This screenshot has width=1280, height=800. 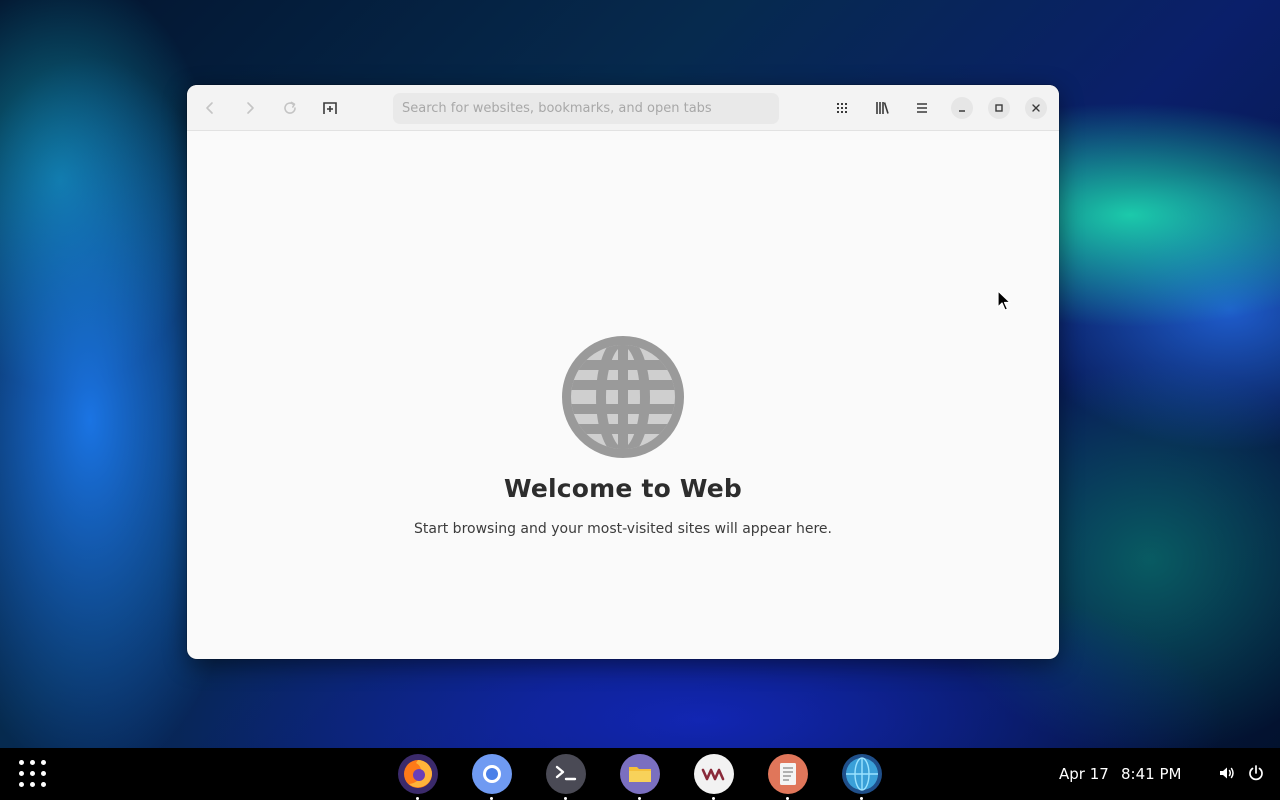 I want to click on dock-web-browser, so click(x=862, y=774).